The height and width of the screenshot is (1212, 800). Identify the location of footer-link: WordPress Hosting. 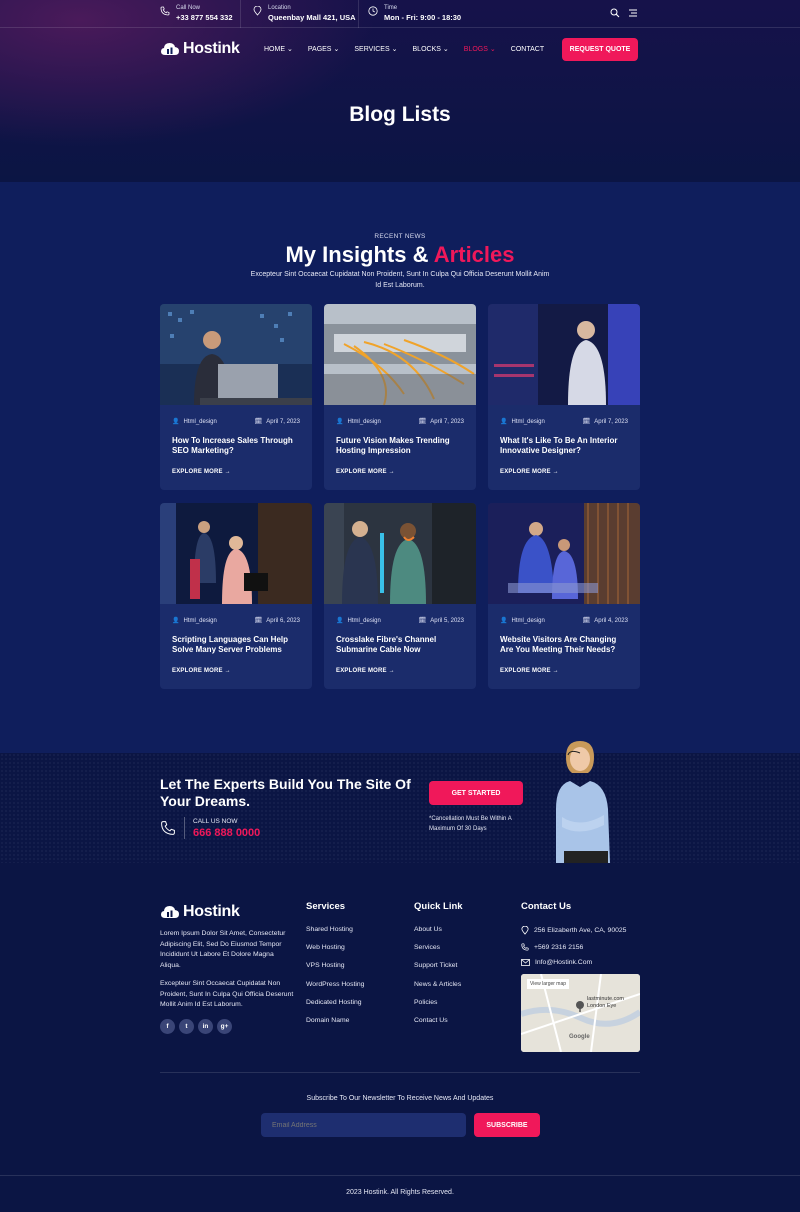
(335, 984).